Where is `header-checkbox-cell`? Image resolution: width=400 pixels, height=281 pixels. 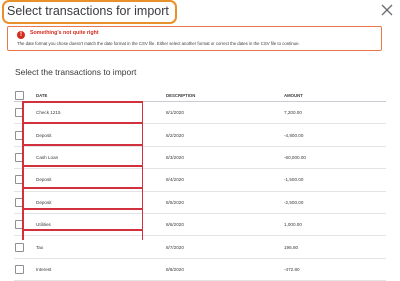 header-checkbox-cell is located at coordinates (22, 96).